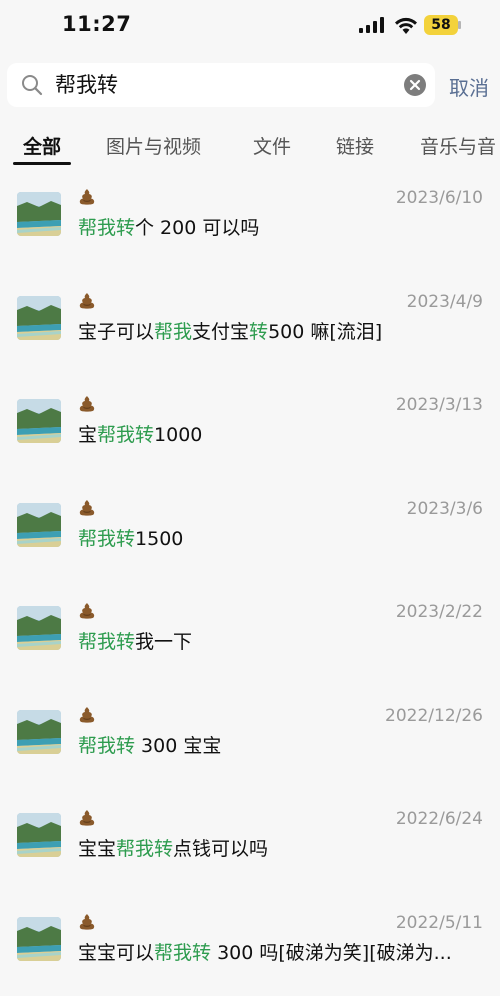  I want to click on result-item: 2023/6/10 帮我转个 200 可以吗, so click(250, 219).